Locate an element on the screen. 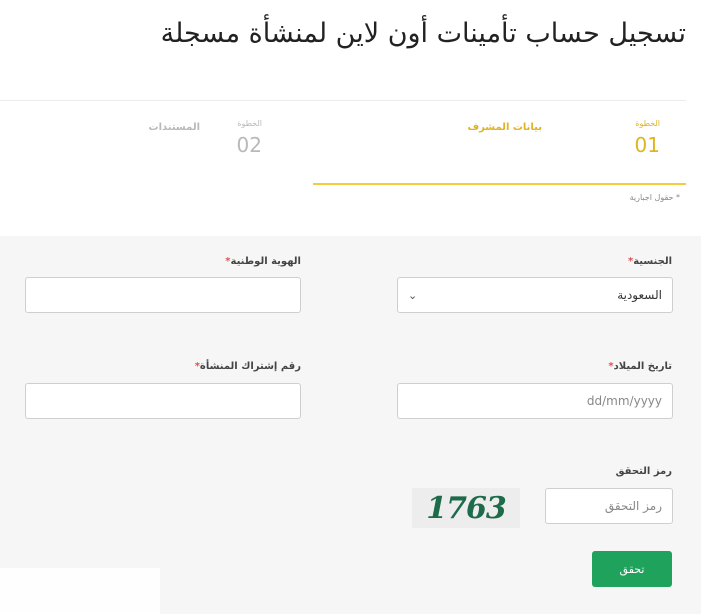 The width and height of the screenshot is (726, 614). captcha-image: 1763 is located at coordinates (466, 508).